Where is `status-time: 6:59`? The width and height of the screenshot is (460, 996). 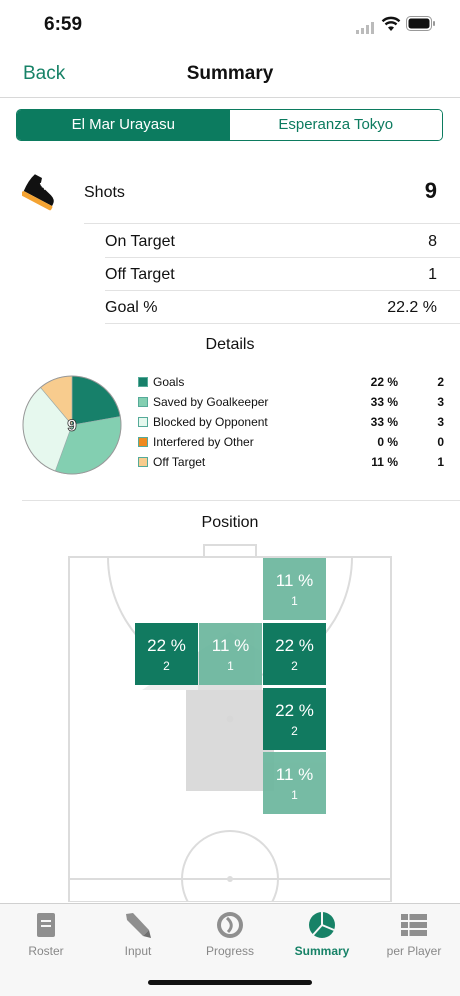 status-time: 6:59 is located at coordinates (63, 24).